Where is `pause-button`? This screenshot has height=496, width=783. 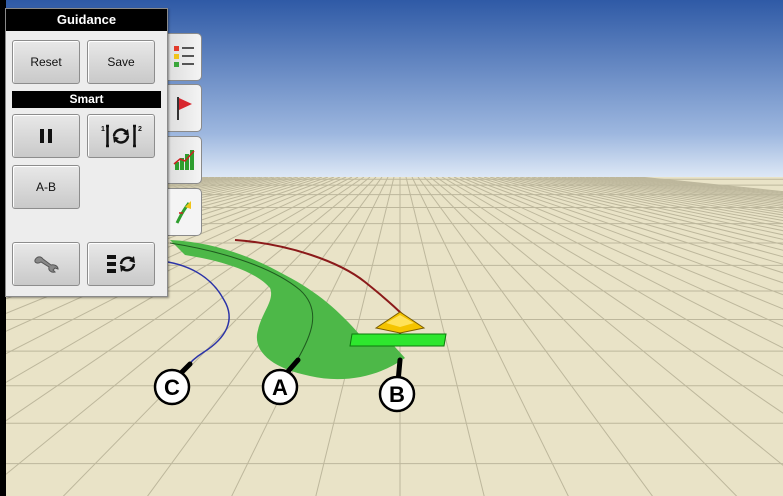
pause-button is located at coordinates (46, 136).